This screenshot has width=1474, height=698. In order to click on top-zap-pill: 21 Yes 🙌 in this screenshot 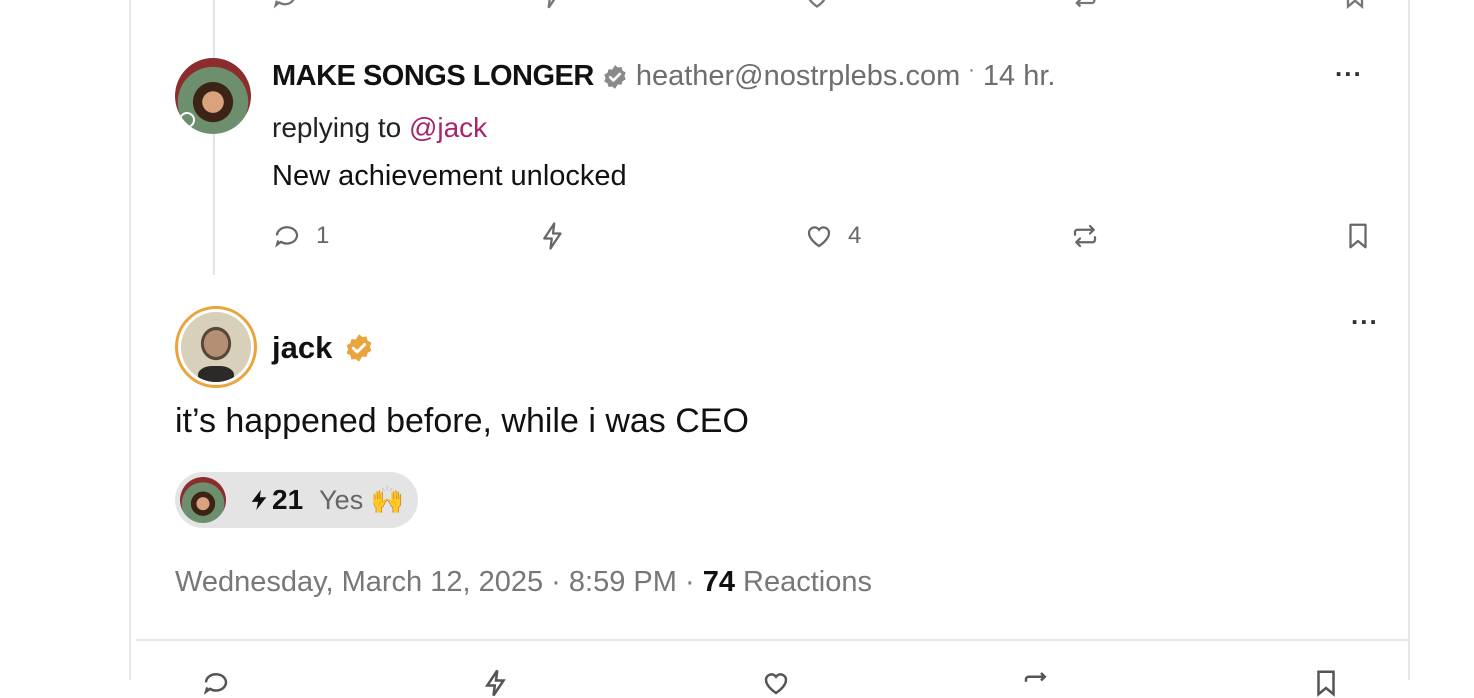, I will do `click(296, 500)`.